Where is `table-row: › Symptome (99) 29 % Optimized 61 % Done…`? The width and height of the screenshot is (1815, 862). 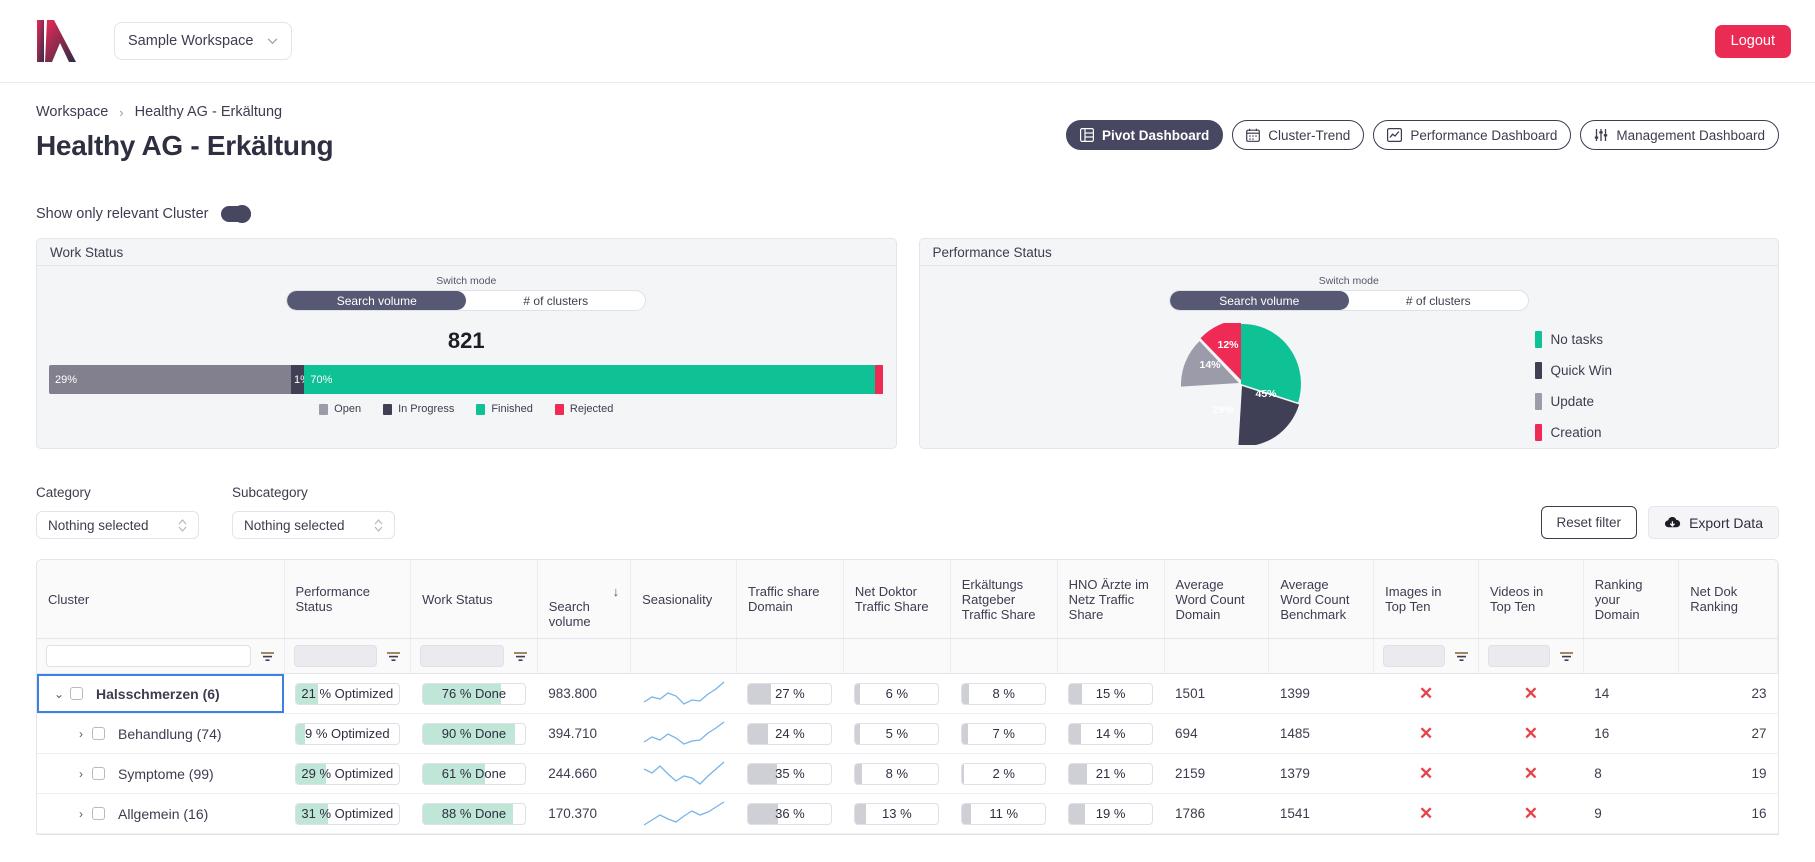
table-row: › Symptome (99) 29 % Optimized 61 % Done… is located at coordinates (907, 773).